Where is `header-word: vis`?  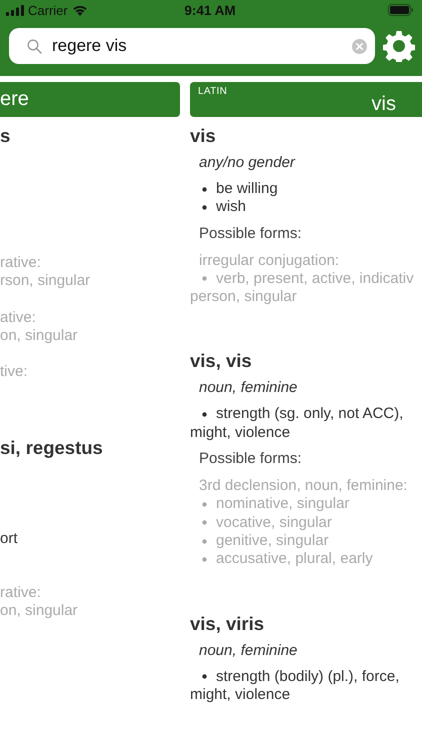 header-word: vis is located at coordinates (384, 105).